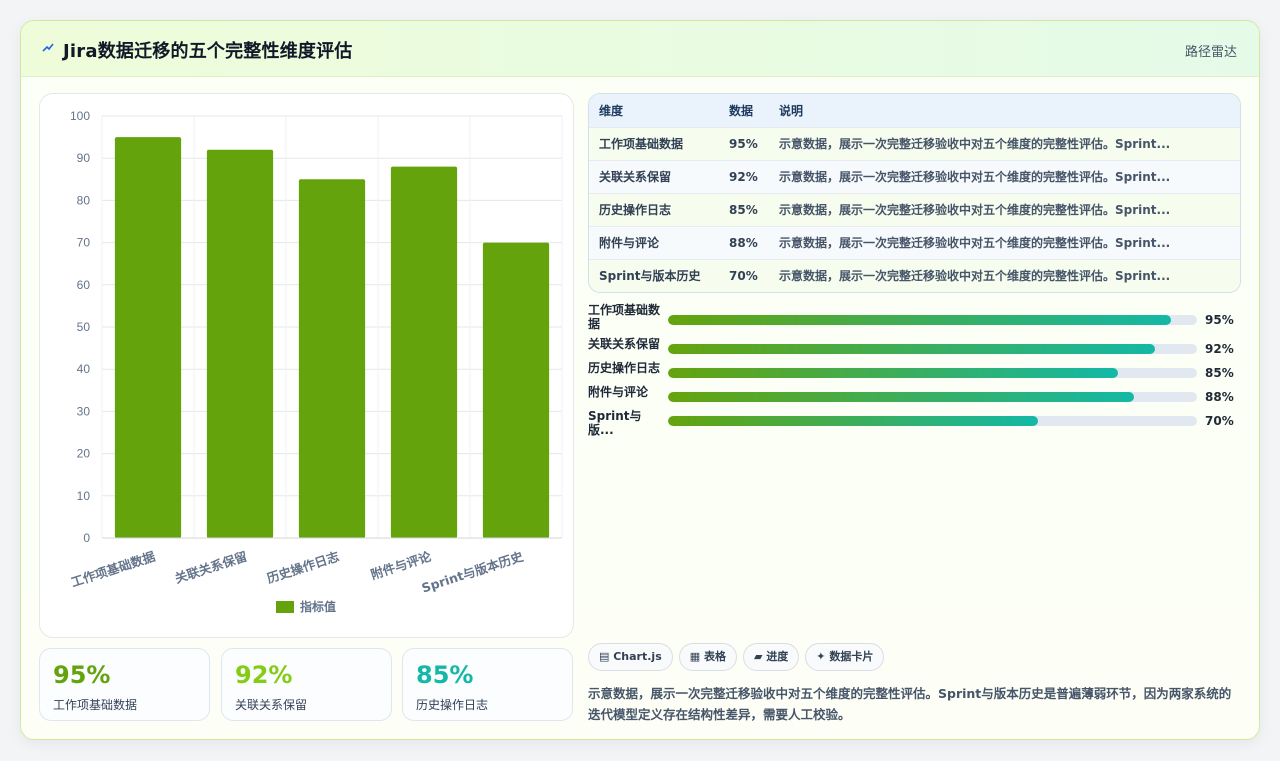 This screenshot has height=761, width=1280. What do you see at coordinates (635, 210) in the screenshot?
I see `row-dimension: 历史操作日志` at bounding box center [635, 210].